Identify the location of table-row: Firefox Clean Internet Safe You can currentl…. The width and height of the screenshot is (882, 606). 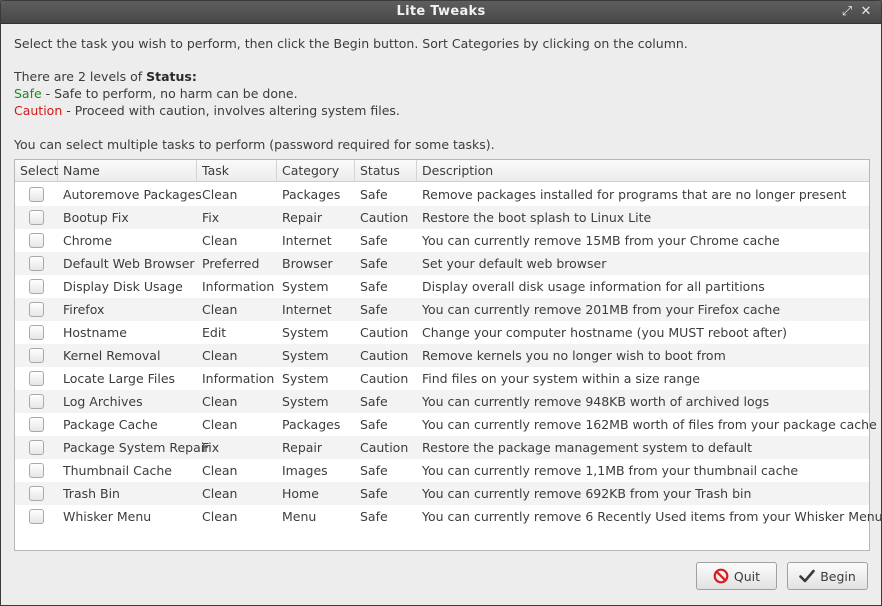
(442, 309).